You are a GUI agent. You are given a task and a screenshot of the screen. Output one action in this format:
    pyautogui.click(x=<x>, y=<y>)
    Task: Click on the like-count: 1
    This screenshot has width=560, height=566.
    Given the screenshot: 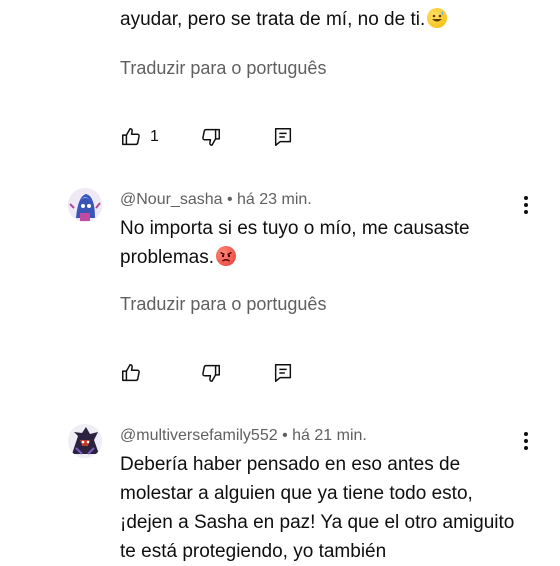 What is the action you would take?
    pyautogui.click(x=154, y=136)
    